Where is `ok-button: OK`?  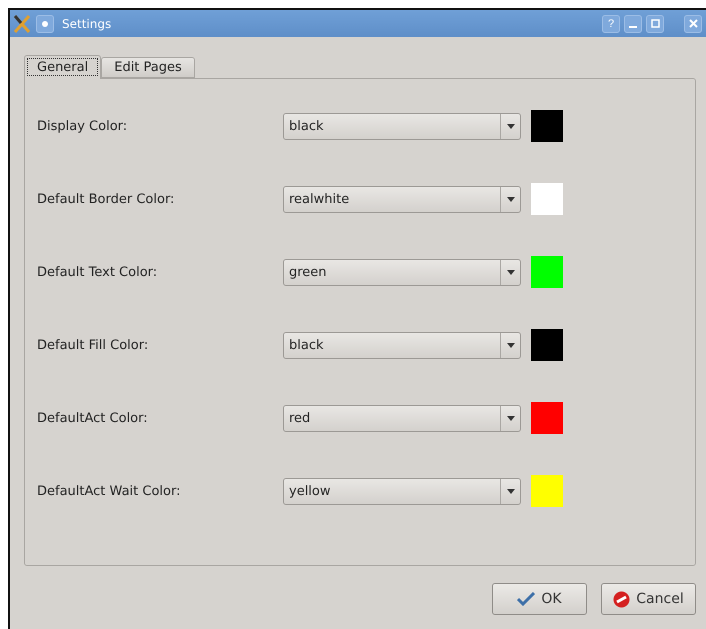
ok-button: OK is located at coordinates (539, 599).